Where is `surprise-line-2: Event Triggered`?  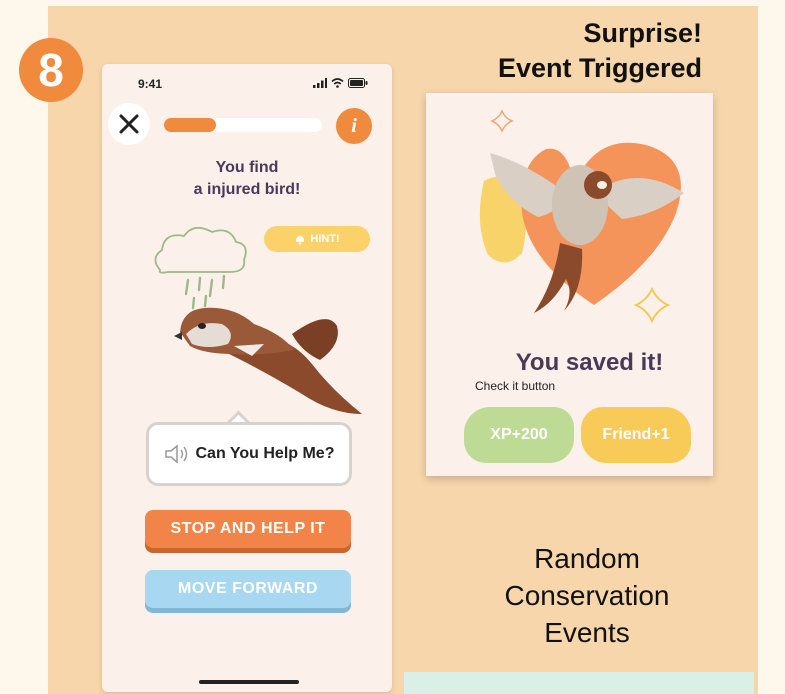
surprise-line-2: Event Triggered is located at coordinates (599, 68).